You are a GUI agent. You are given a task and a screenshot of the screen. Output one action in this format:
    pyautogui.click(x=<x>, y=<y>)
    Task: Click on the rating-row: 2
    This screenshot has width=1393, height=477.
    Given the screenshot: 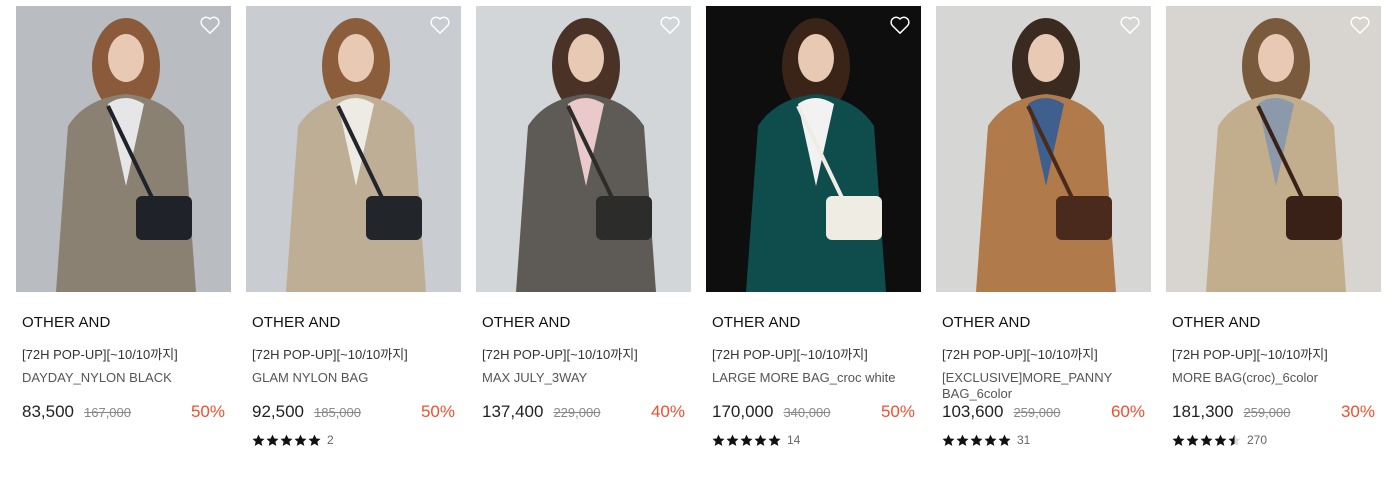 What is the action you would take?
    pyautogui.click(x=356, y=440)
    